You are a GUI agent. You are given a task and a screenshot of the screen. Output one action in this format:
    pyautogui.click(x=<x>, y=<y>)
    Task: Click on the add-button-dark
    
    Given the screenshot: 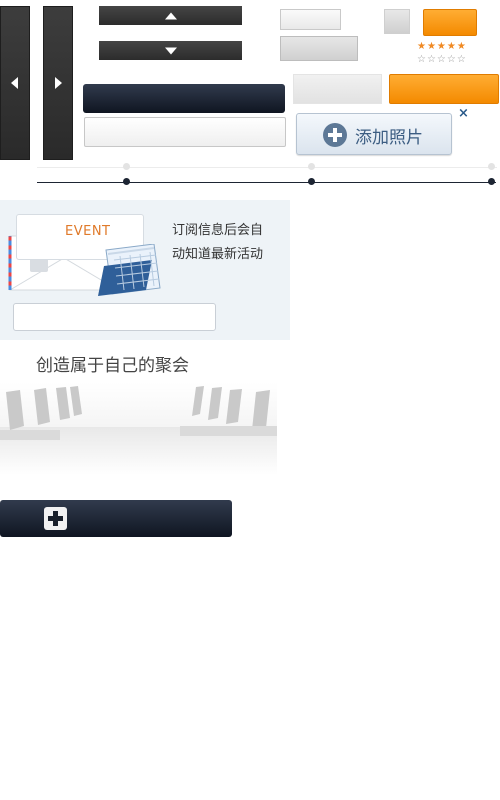 What is the action you would take?
    pyautogui.click(x=116, y=518)
    